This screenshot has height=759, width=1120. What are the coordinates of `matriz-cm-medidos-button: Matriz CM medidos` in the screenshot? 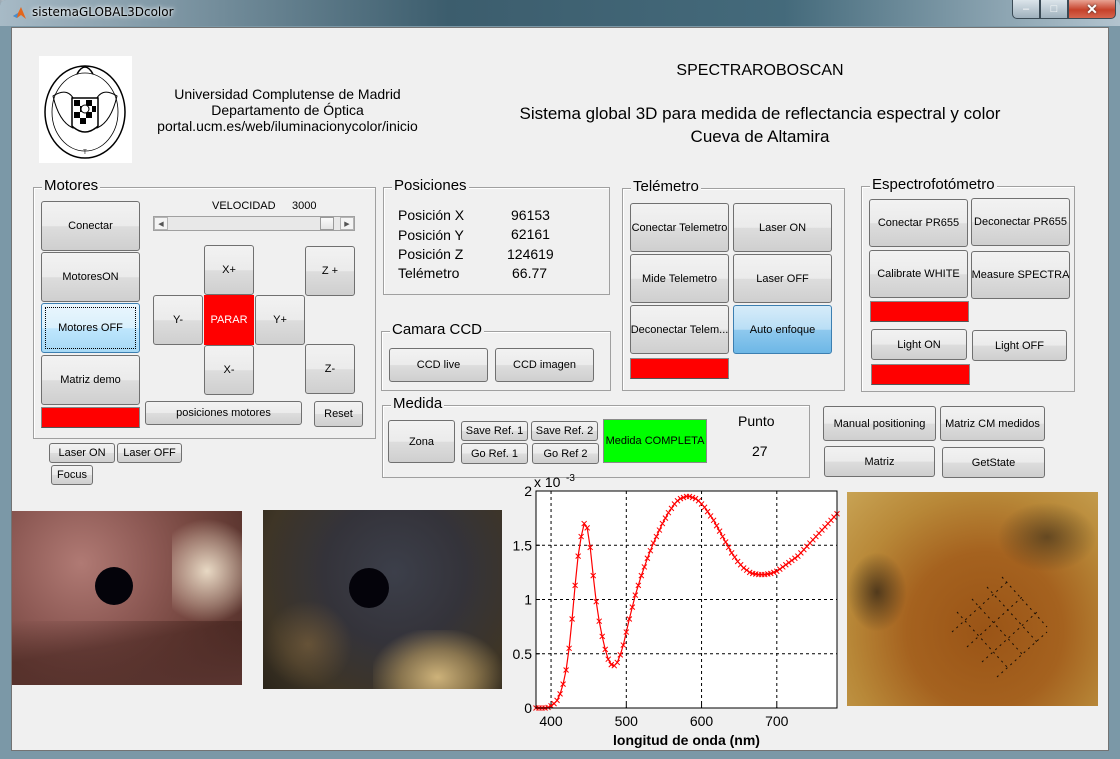 It's located at (992, 423).